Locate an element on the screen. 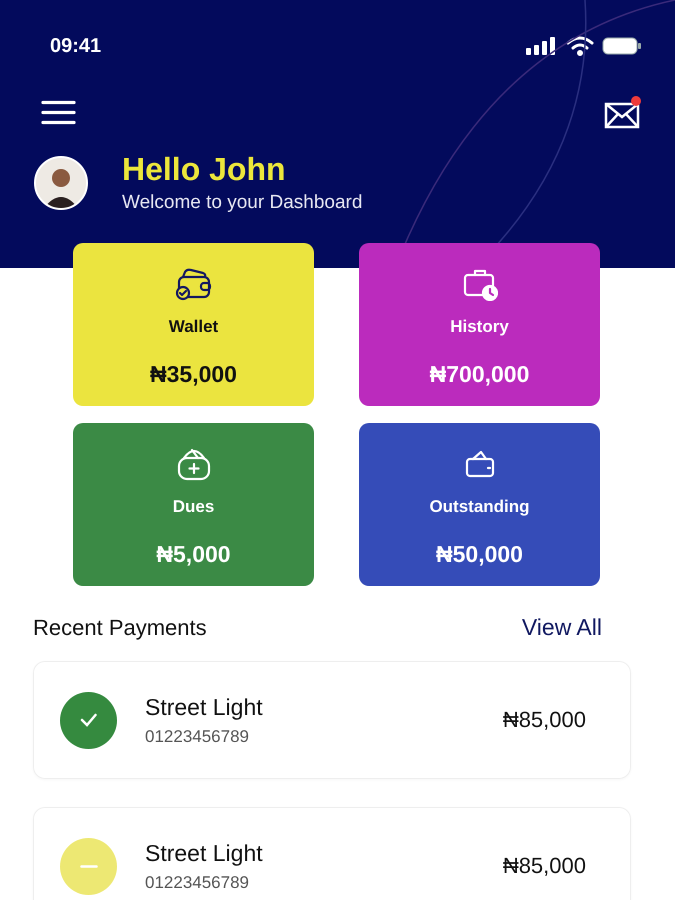 The width and height of the screenshot is (675, 900). status-time: 09:41 is located at coordinates (76, 46).